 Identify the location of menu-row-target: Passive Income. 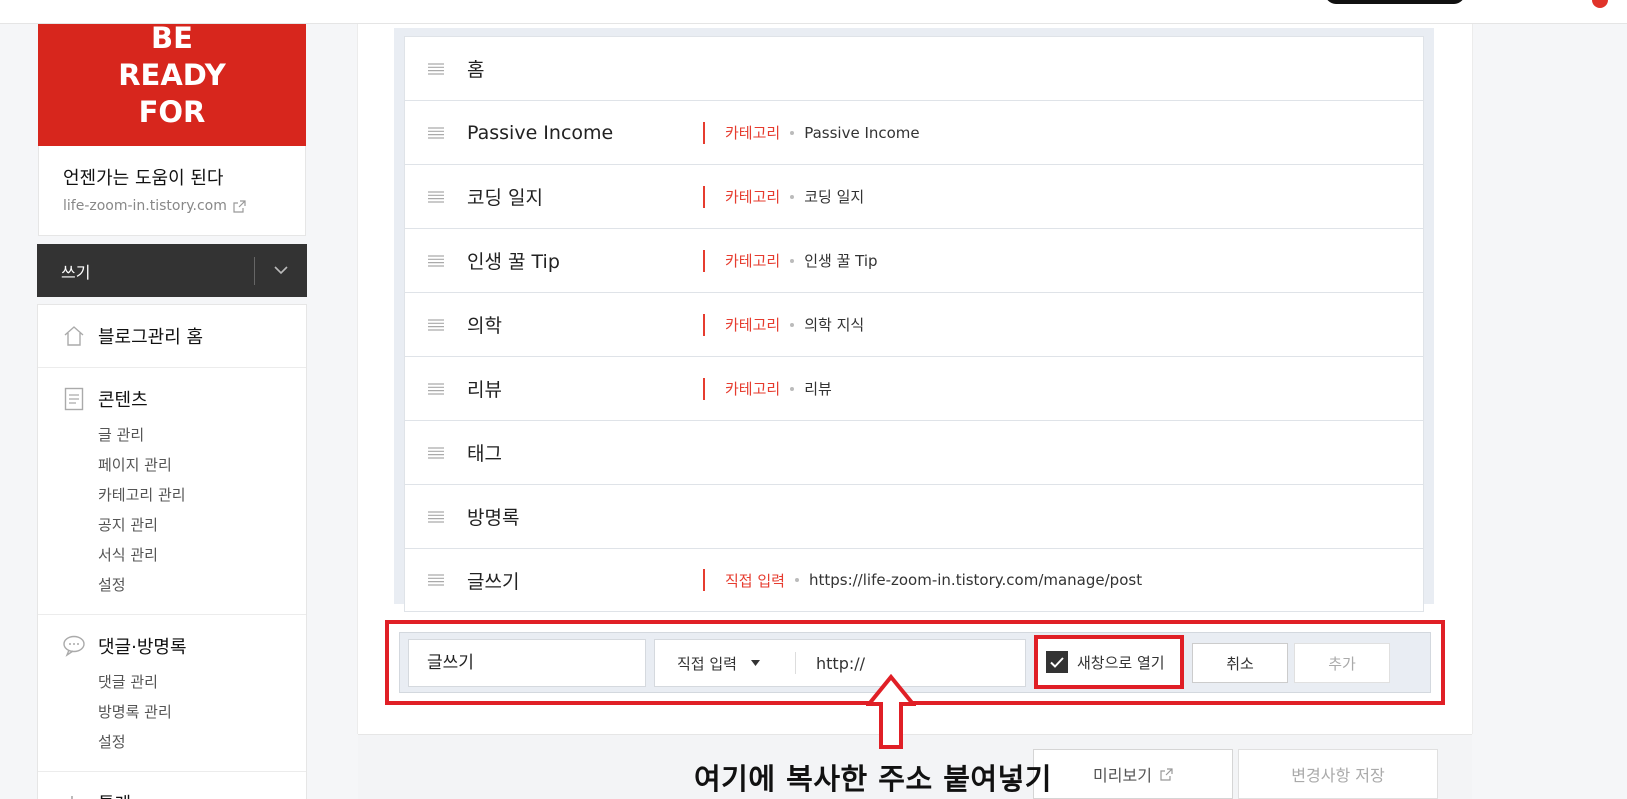
(862, 132).